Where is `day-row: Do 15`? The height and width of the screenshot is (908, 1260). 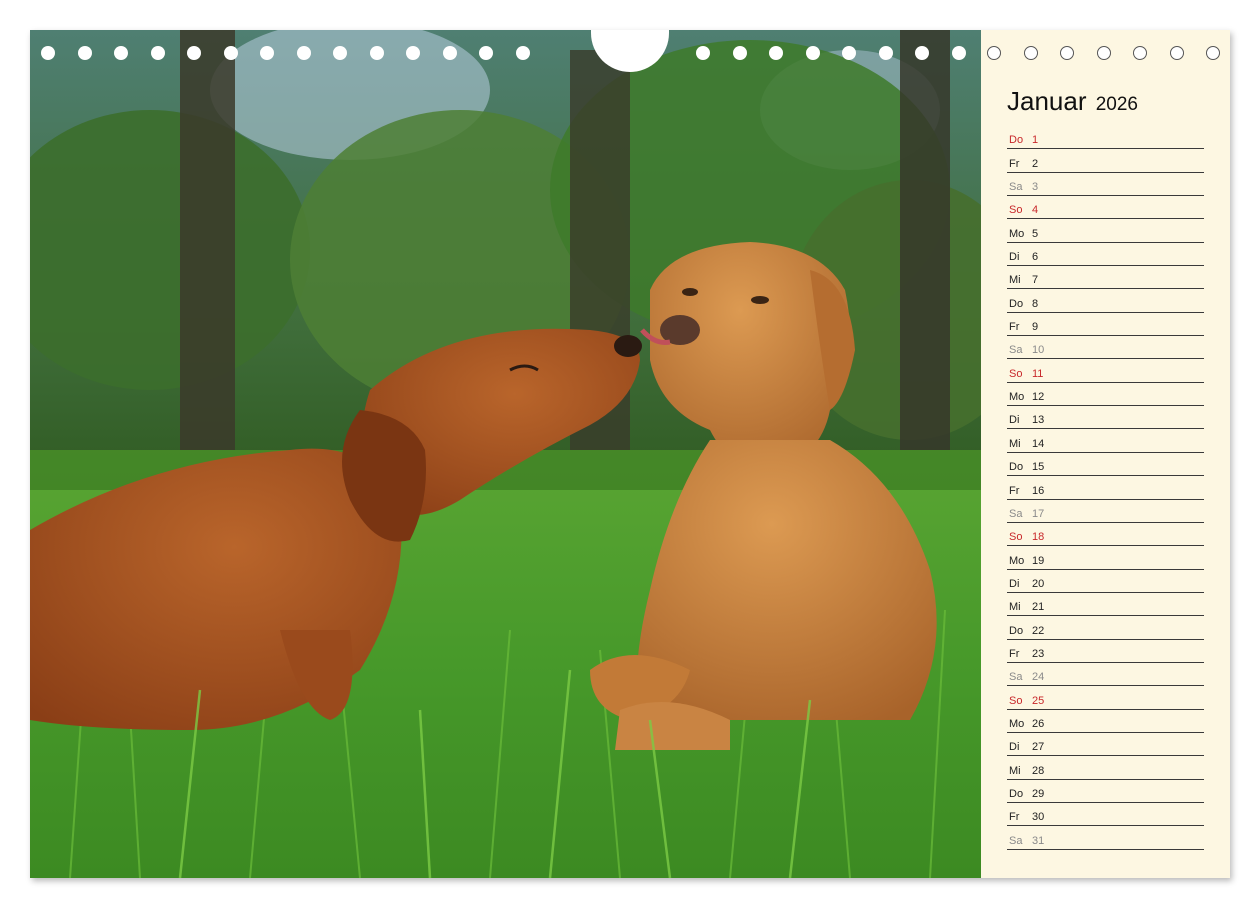 day-row: Do 15 is located at coordinates (1105, 465).